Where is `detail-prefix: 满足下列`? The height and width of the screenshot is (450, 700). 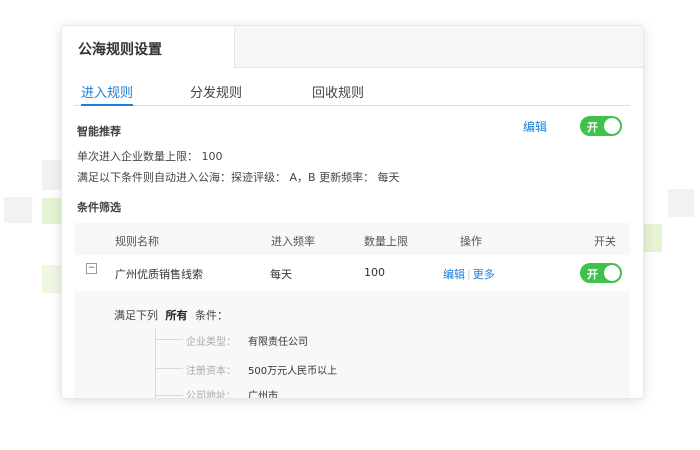
detail-prefix: 满足下列 is located at coordinates (136, 315).